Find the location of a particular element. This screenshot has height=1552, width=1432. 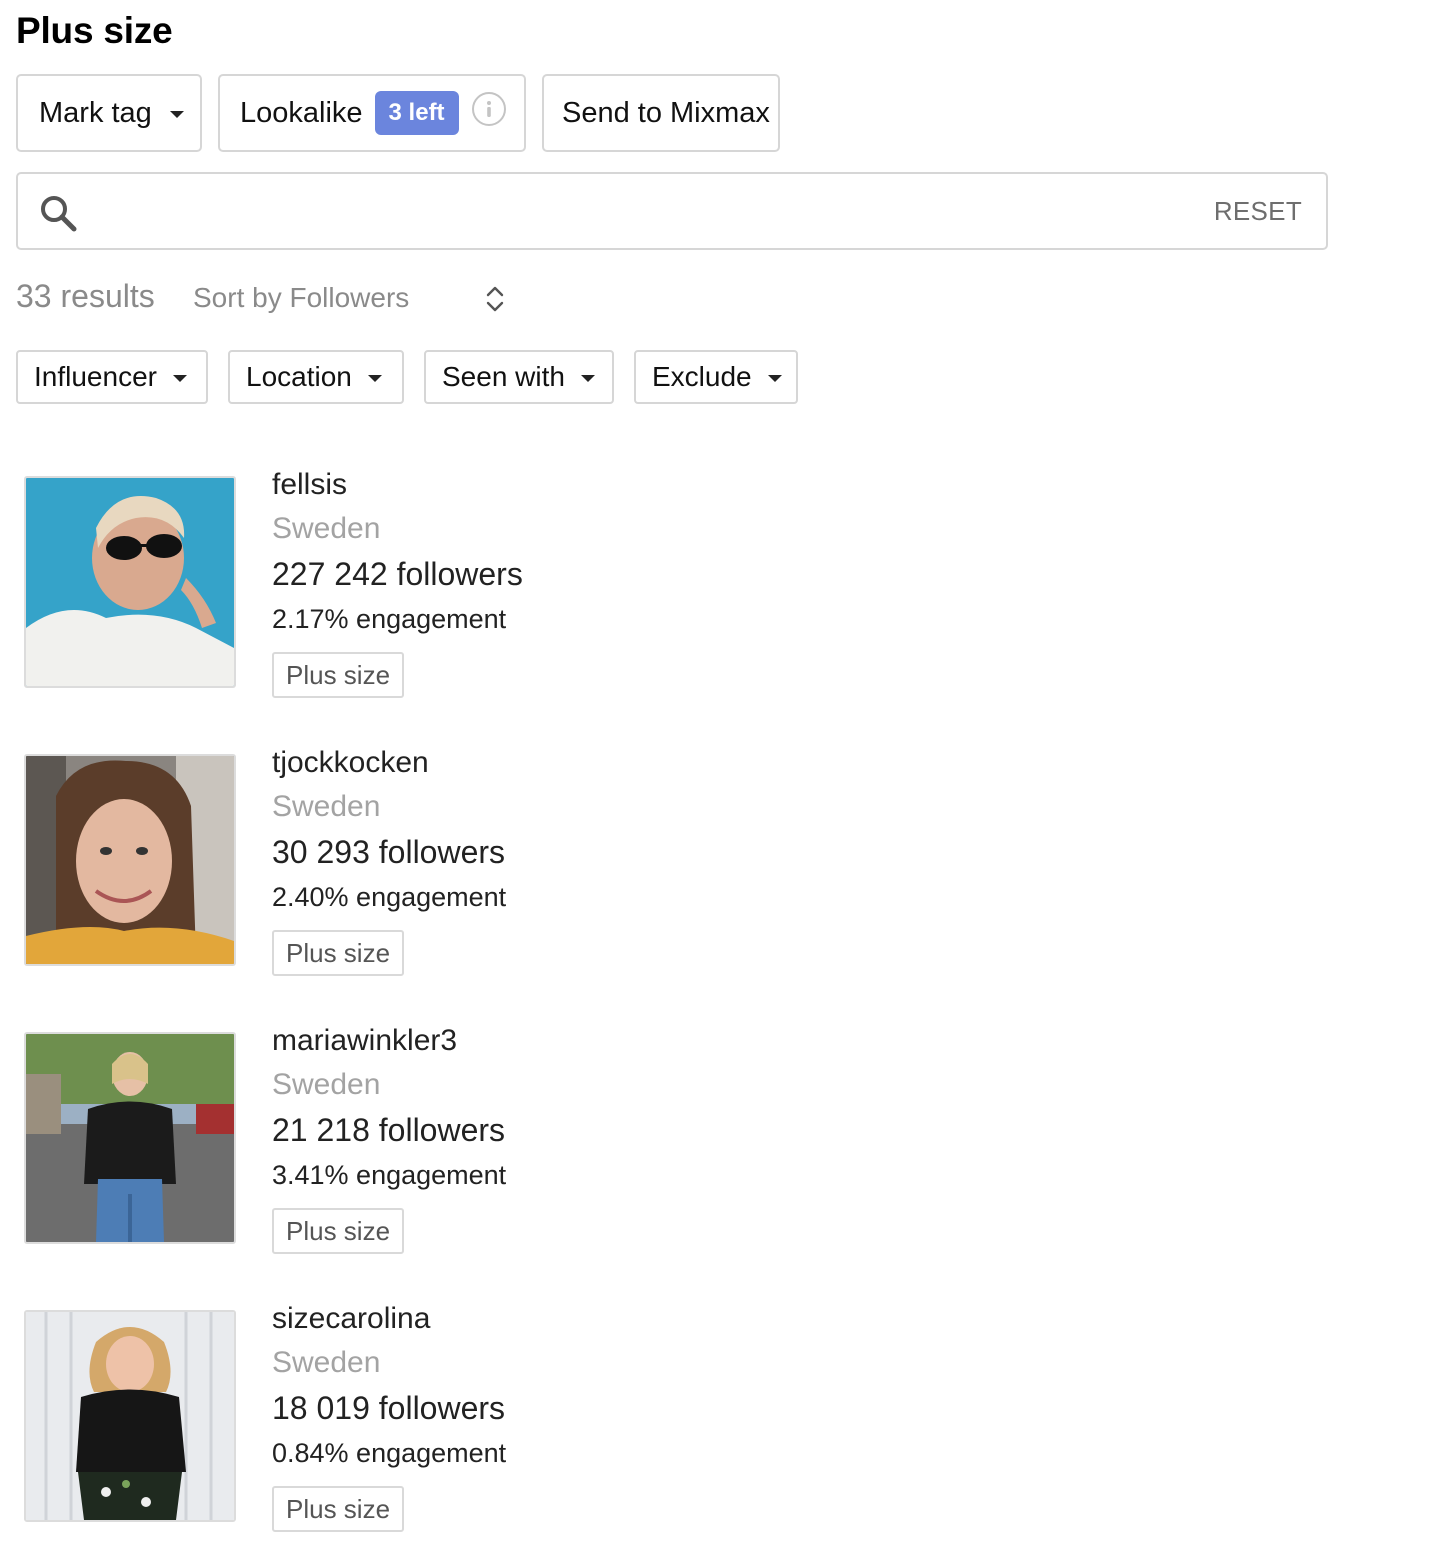

influencer-followers: 227 242 followers is located at coordinates (397, 574).